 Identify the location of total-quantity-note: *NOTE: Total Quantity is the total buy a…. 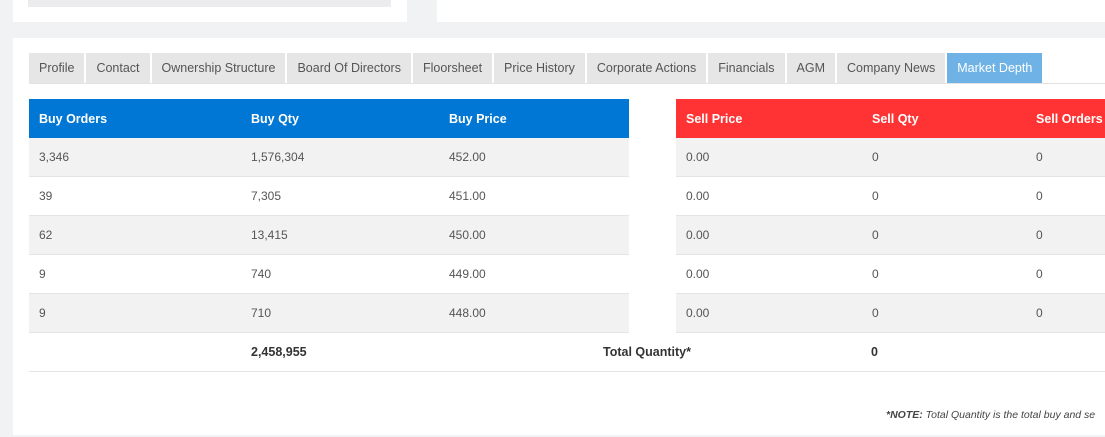
(990, 415).